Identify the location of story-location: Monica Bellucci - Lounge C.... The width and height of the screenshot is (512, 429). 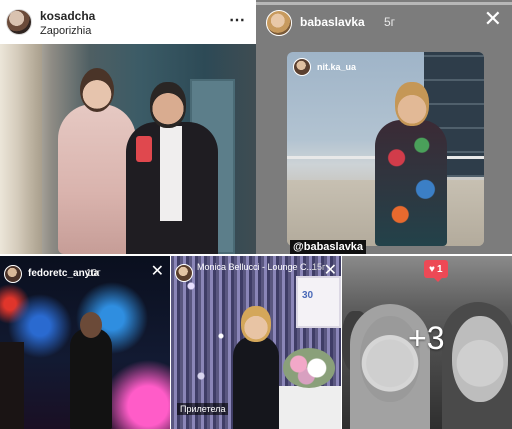
(257, 267).